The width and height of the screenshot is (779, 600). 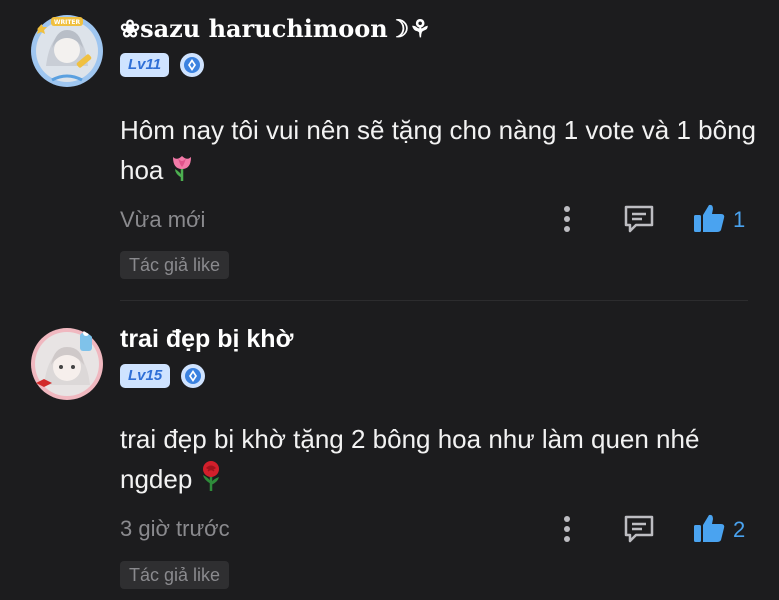 What do you see at coordinates (739, 219) in the screenshot?
I see `like-count: 1` at bounding box center [739, 219].